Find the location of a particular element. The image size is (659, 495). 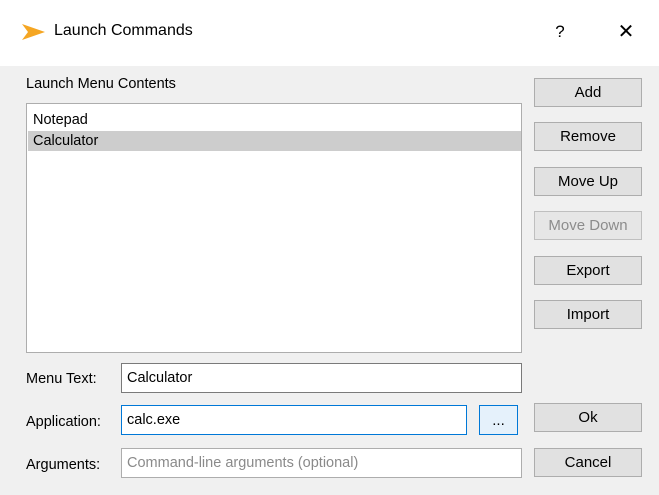

list-item-calculator: Calculator is located at coordinates (274, 141).